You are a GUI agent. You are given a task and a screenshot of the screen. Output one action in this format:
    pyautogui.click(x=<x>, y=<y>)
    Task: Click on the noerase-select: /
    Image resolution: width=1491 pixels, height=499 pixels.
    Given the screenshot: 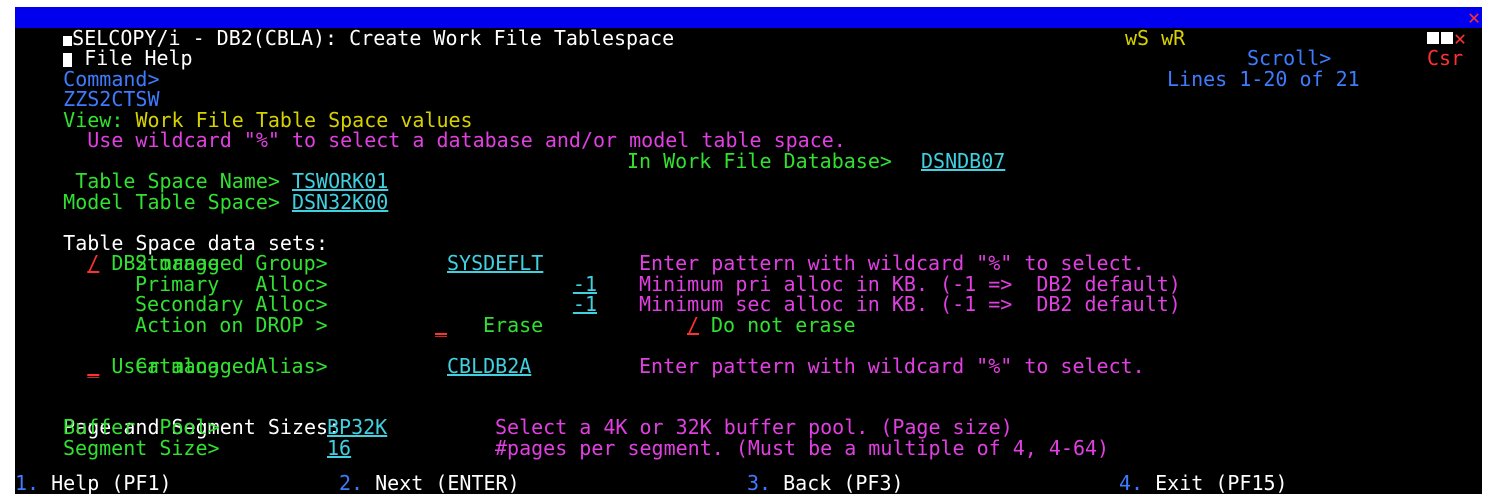 What is the action you would take?
    pyautogui.click(x=693, y=325)
    